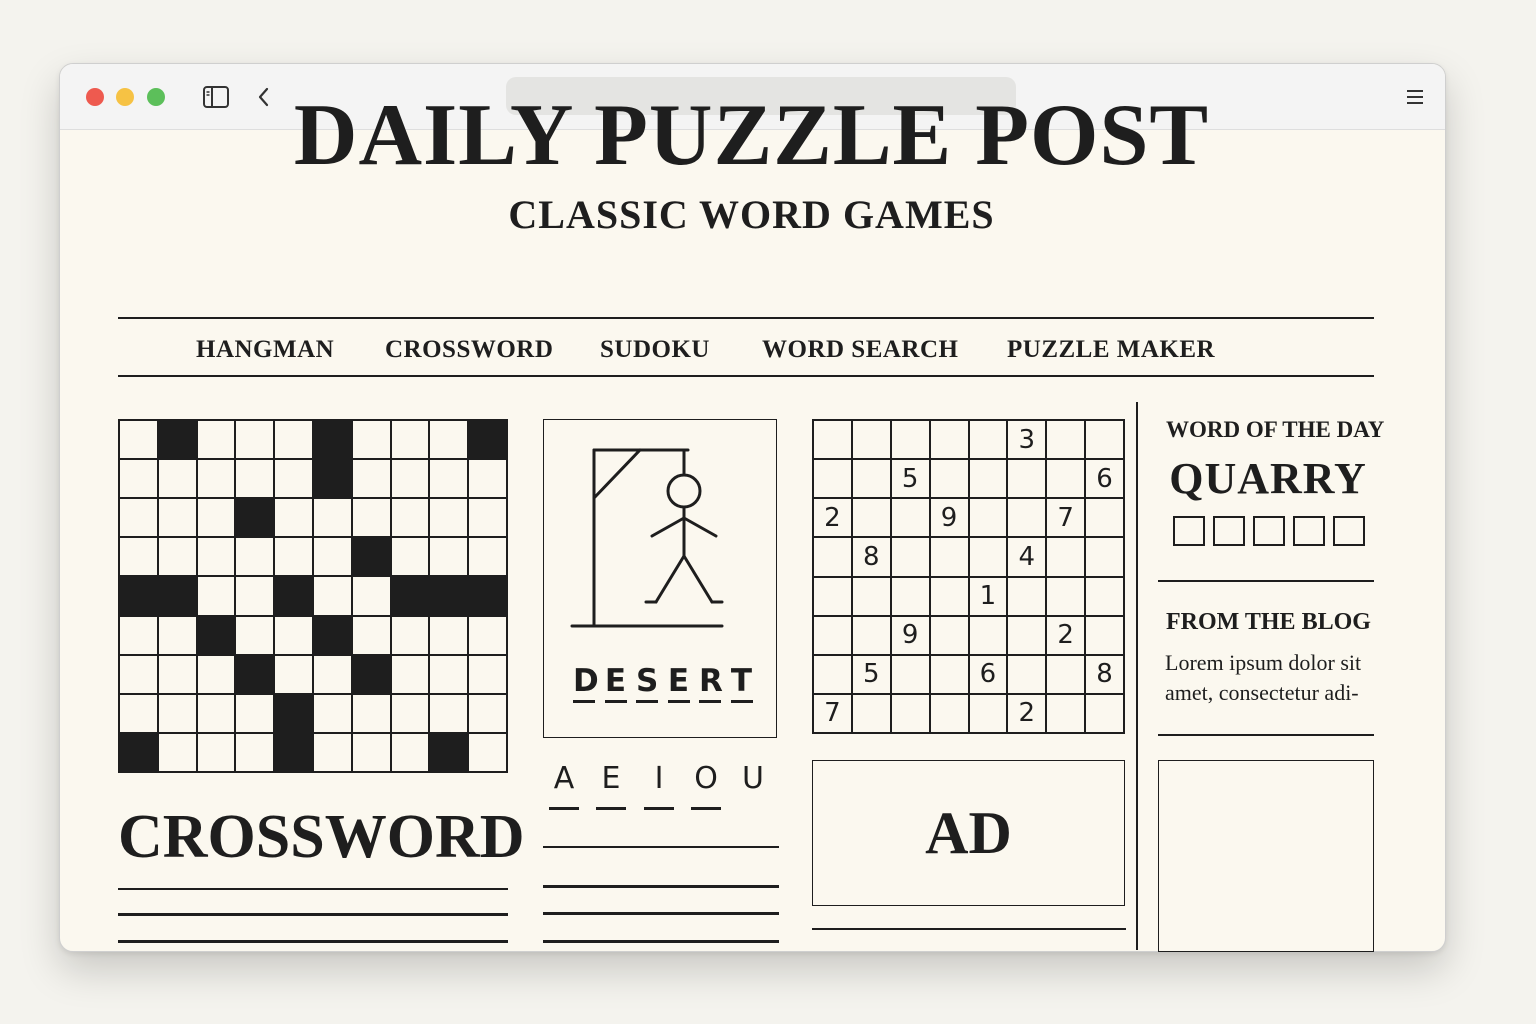 The width and height of the screenshot is (1536, 1024). I want to click on nav-puzzle-maker: PUZZLE MAKER, so click(1111, 349).